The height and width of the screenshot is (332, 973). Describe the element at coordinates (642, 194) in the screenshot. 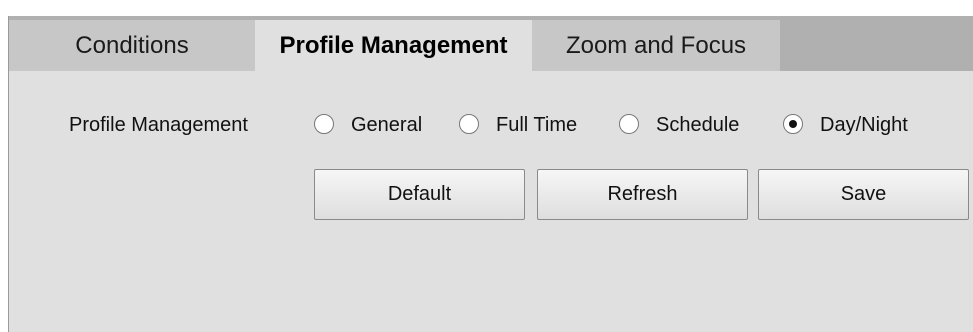

I see `refresh-button: Refresh` at that location.